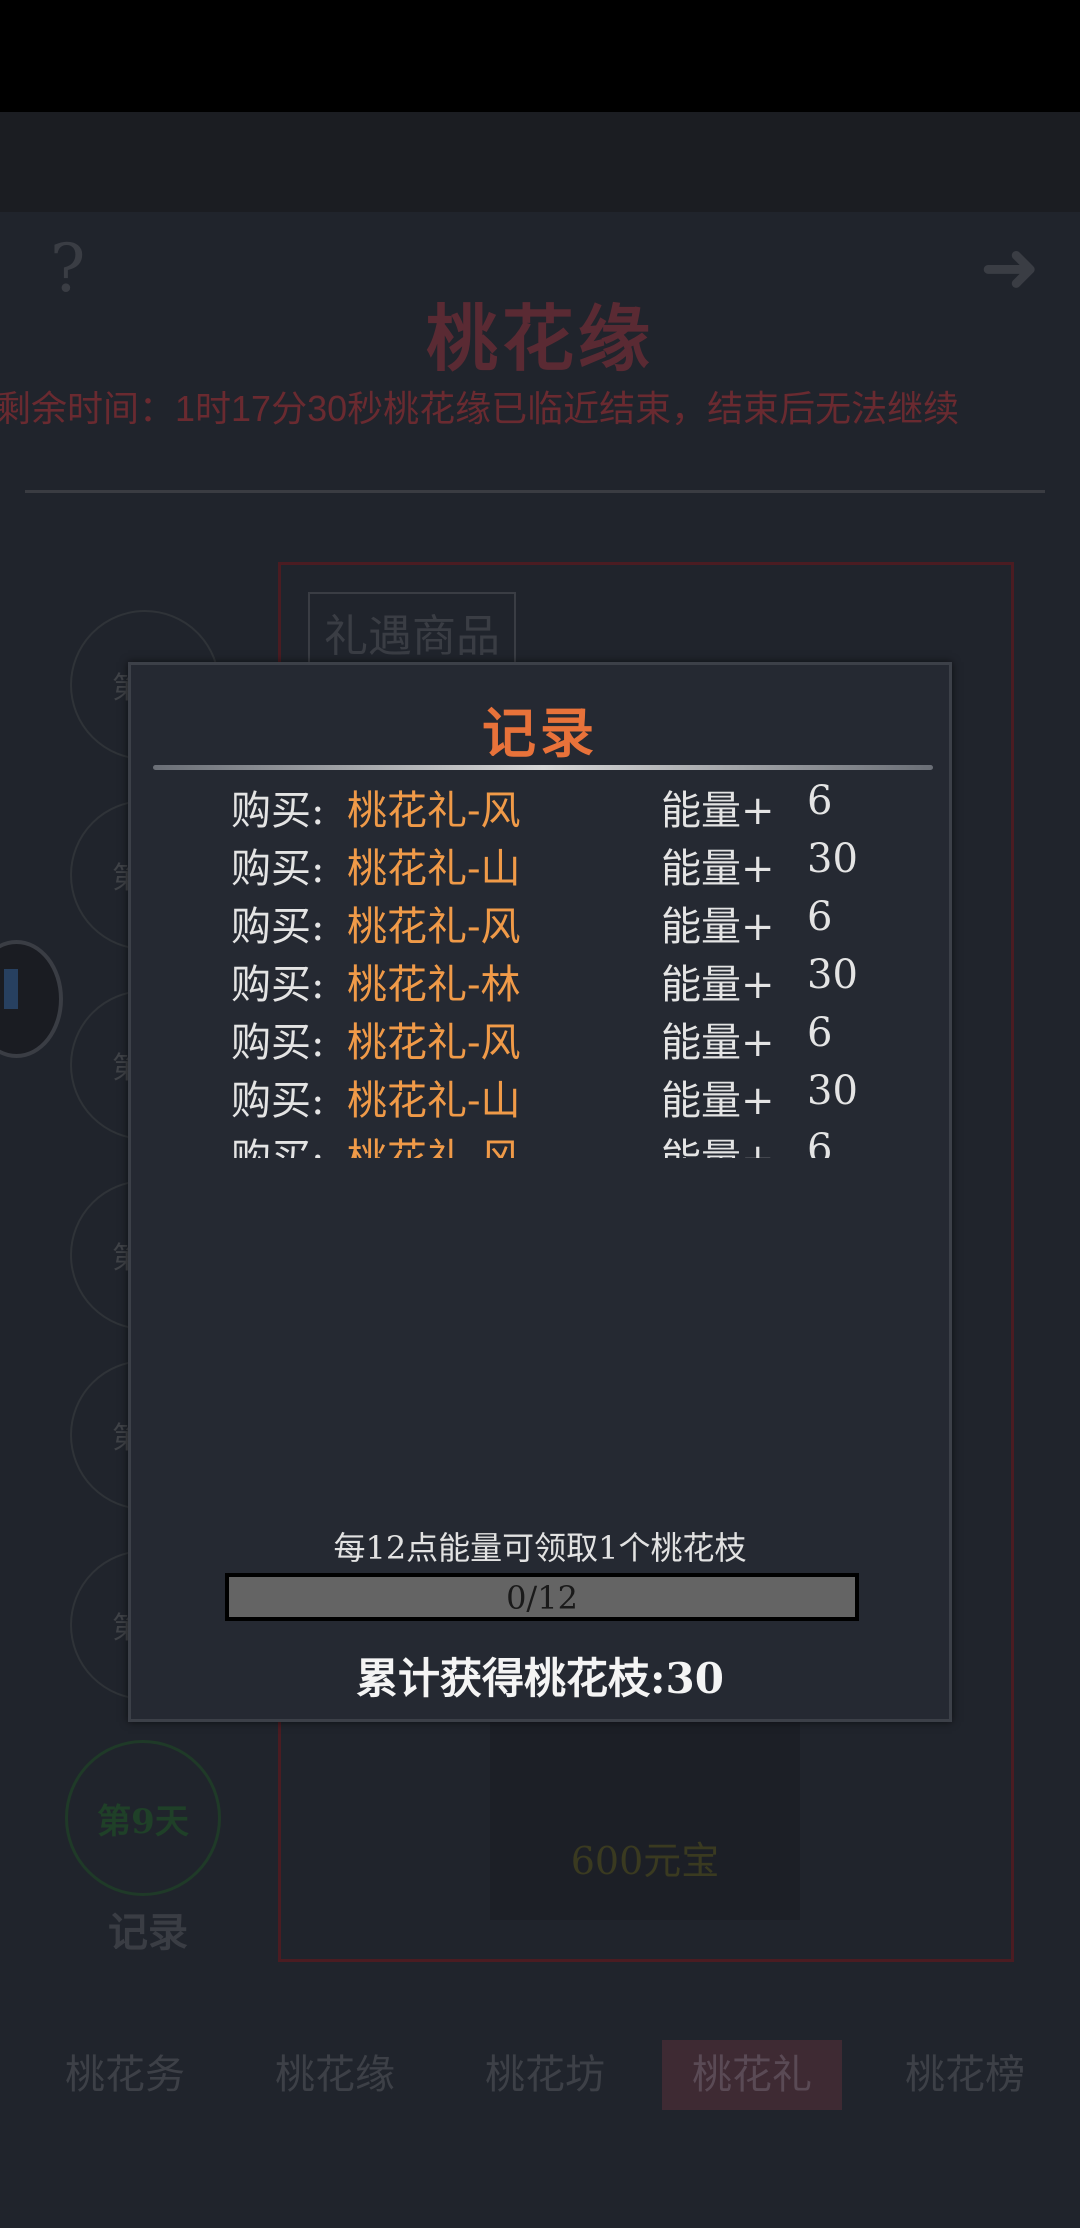 This screenshot has height=2228, width=1080. I want to click on record-tab: 记录, so click(148, 1929).